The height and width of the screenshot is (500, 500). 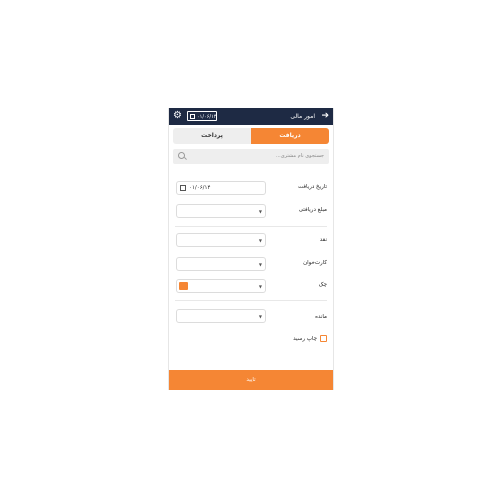 What do you see at coordinates (200, 188) in the screenshot?
I see `receive-date-value: ۰۱/۰۶/۱۴` at bounding box center [200, 188].